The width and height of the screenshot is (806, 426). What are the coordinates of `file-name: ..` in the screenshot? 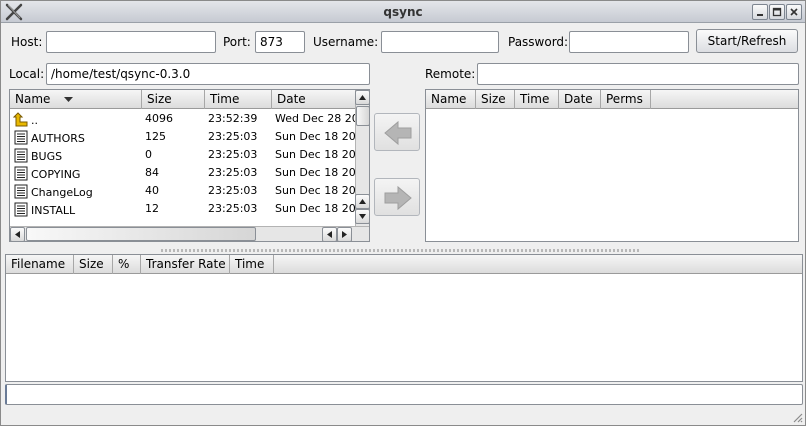 It's located at (34, 120).